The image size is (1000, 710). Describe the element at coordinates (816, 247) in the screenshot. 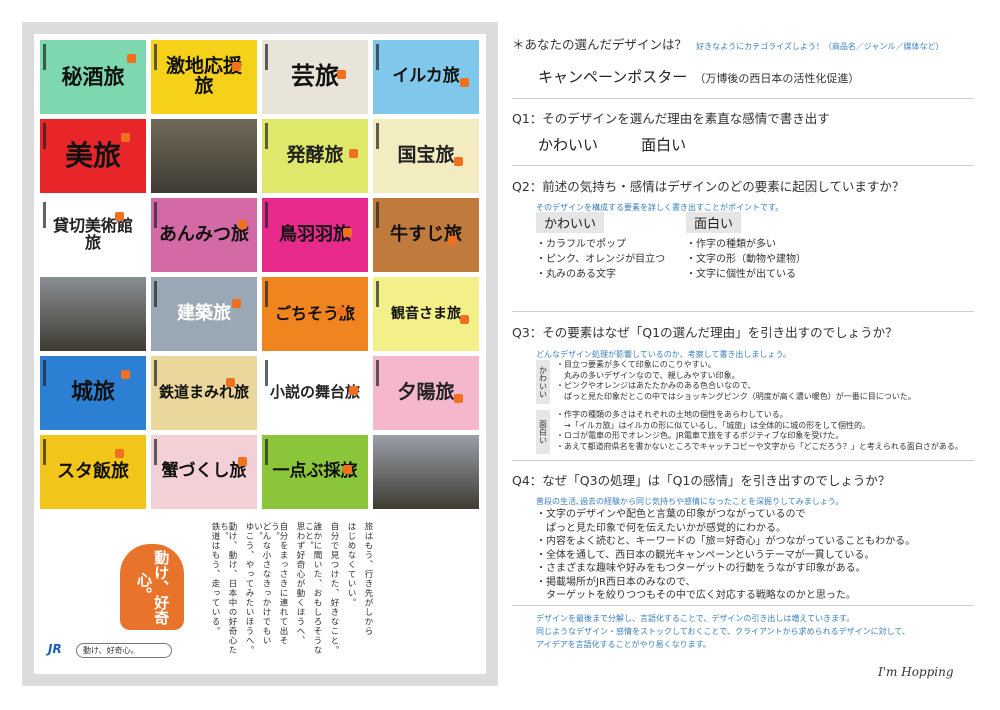

I see `q2-col-right: 面白い ・作字の種類が多い ・文字の形（動物や建物） ・文字に個性が出ている` at that location.